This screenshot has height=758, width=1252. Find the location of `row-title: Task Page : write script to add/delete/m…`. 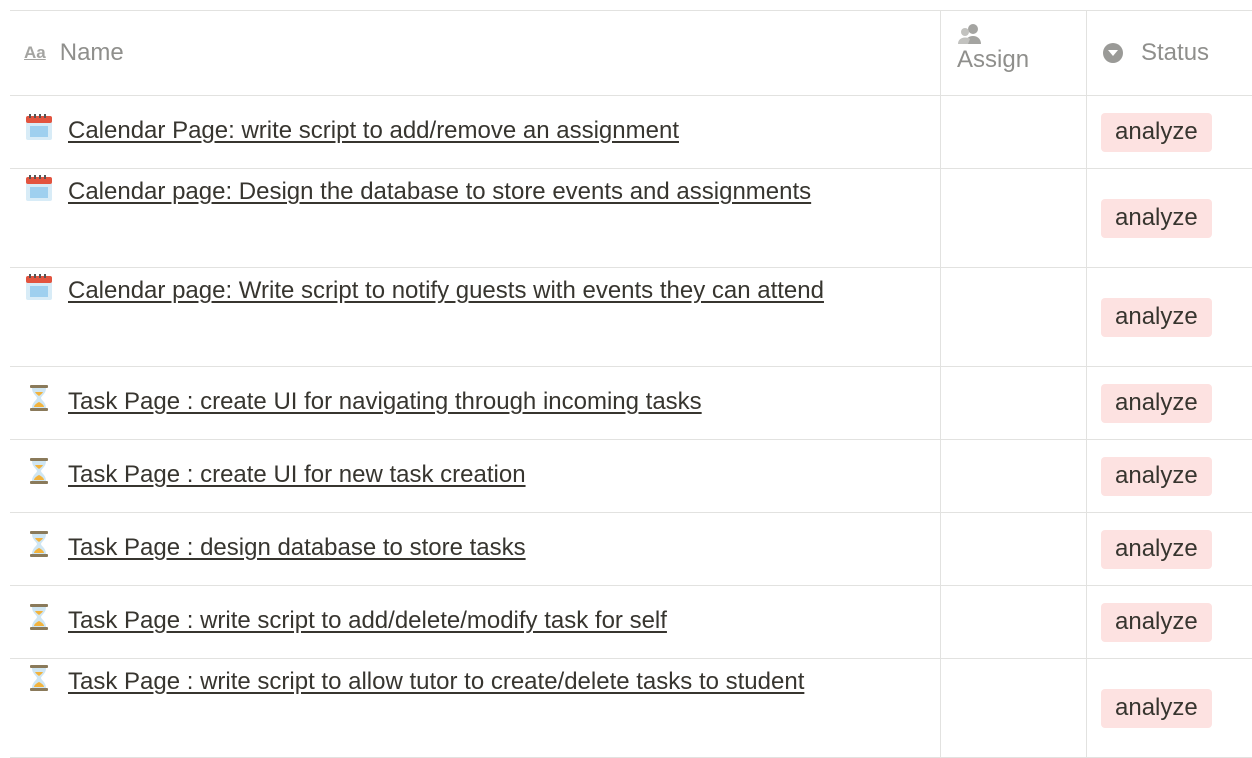

row-title: Task Page : write script to add/delete/m… is located at coordinates (367, 620).